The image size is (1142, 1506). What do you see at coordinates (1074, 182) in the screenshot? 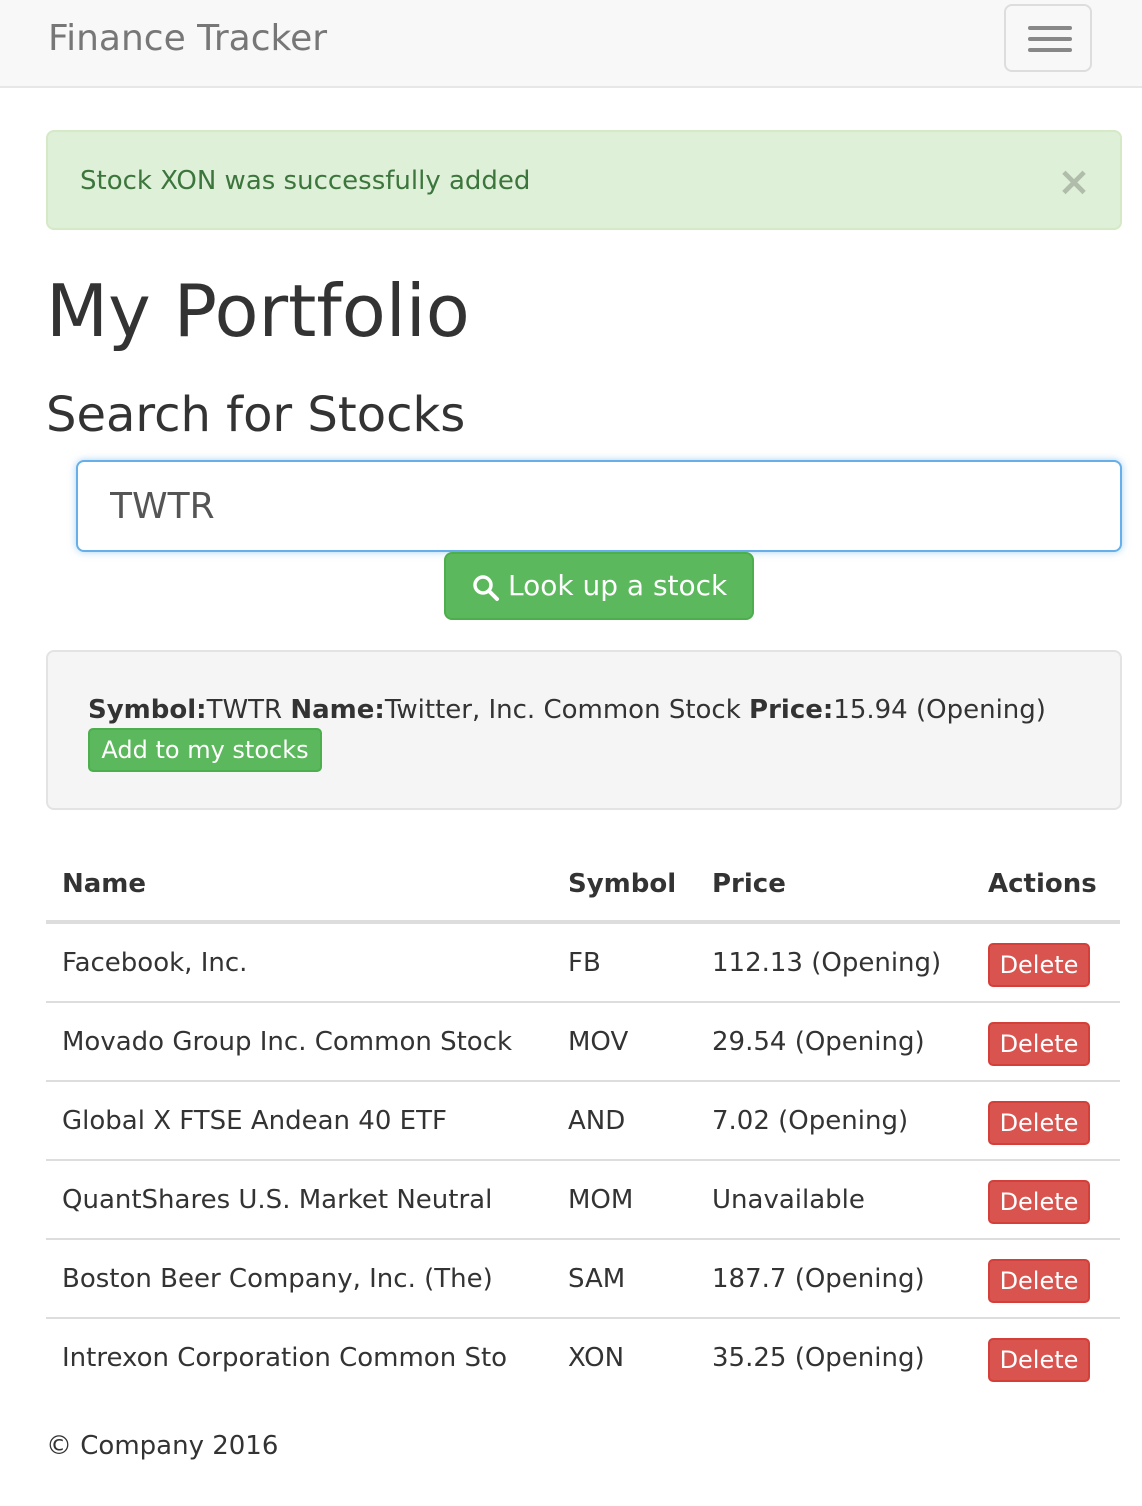
I see `close-icon: ×` at bounding box center [1074, 182].